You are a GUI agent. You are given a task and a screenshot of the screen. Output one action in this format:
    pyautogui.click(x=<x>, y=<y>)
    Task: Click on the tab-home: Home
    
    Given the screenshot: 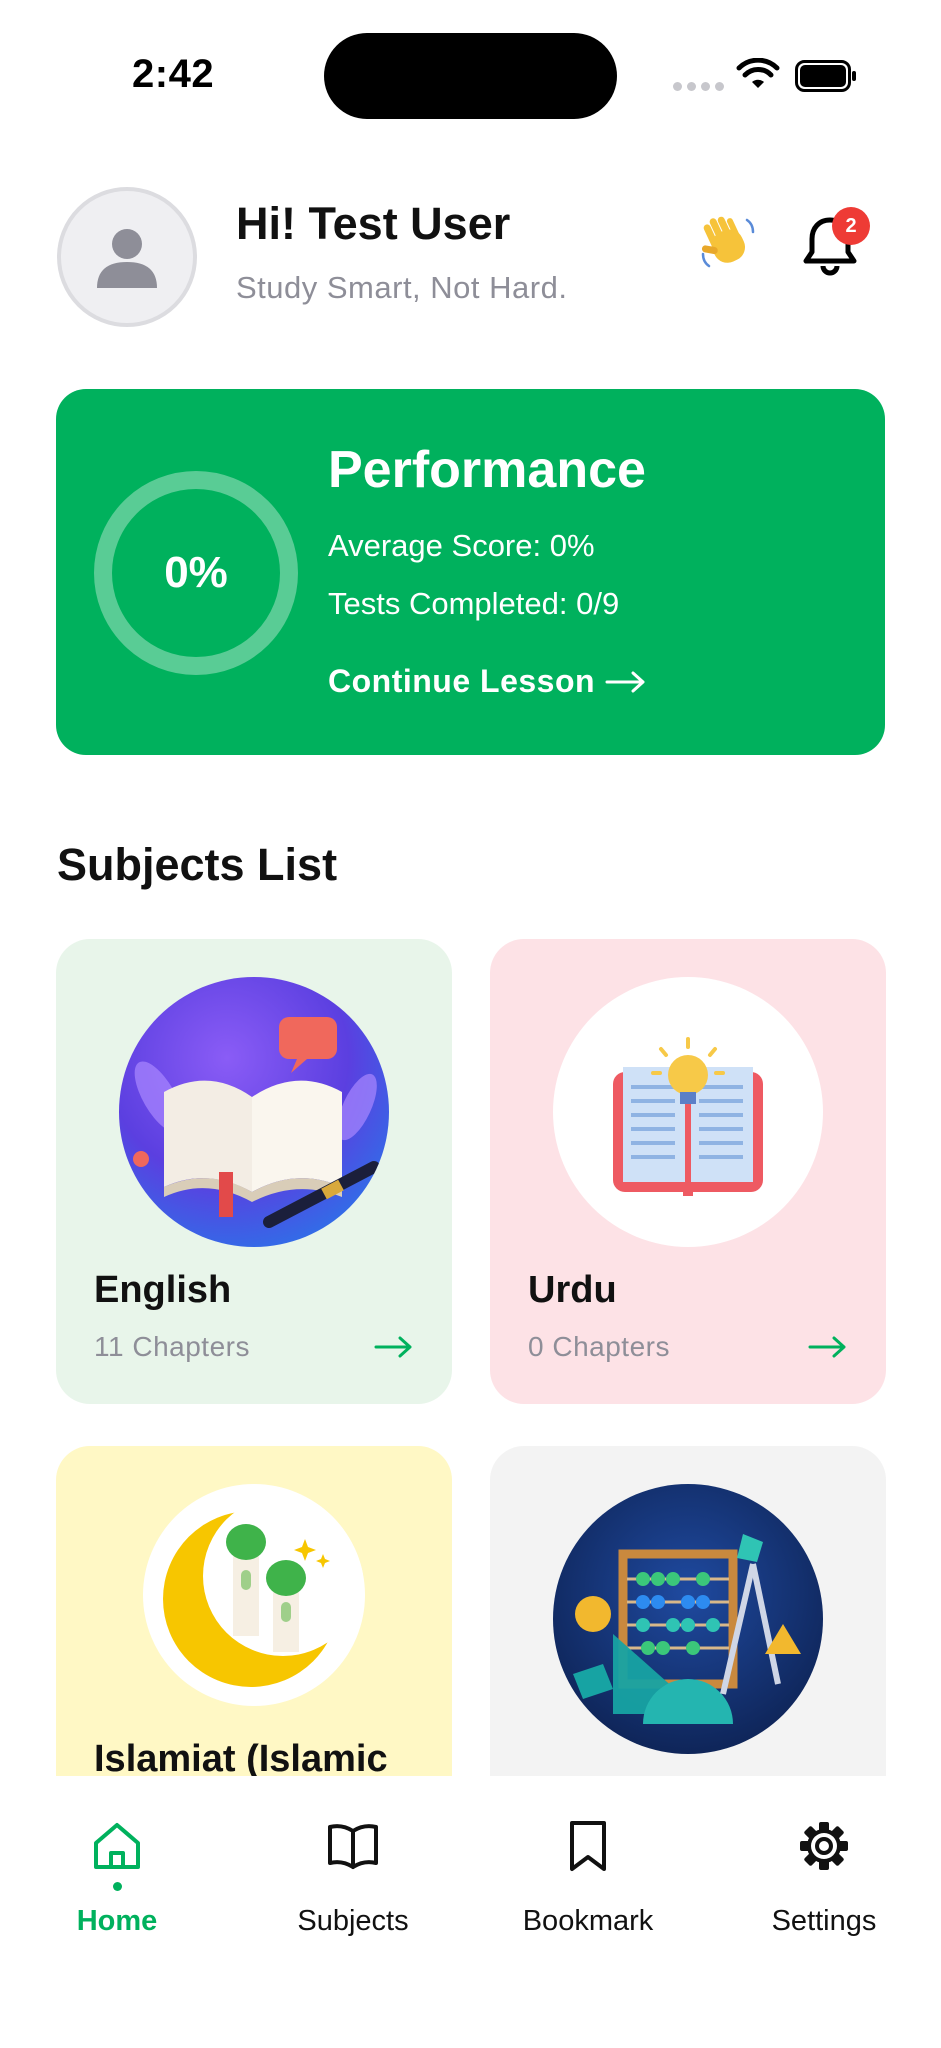 What is the action you would take?
    pyautogui.click(x=117, y=1877)
    